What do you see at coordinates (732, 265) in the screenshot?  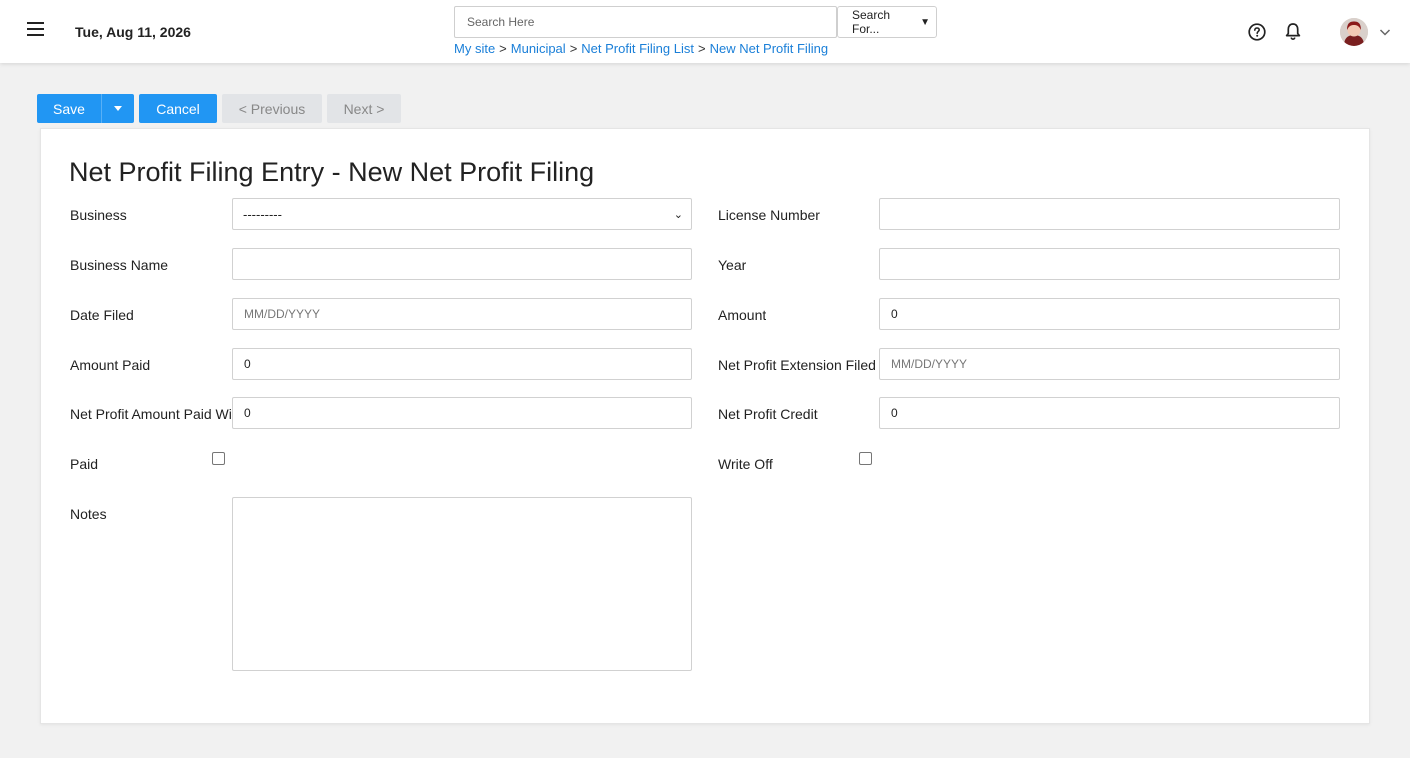 I see `year-label: Year` at bounding box center [732, 265].